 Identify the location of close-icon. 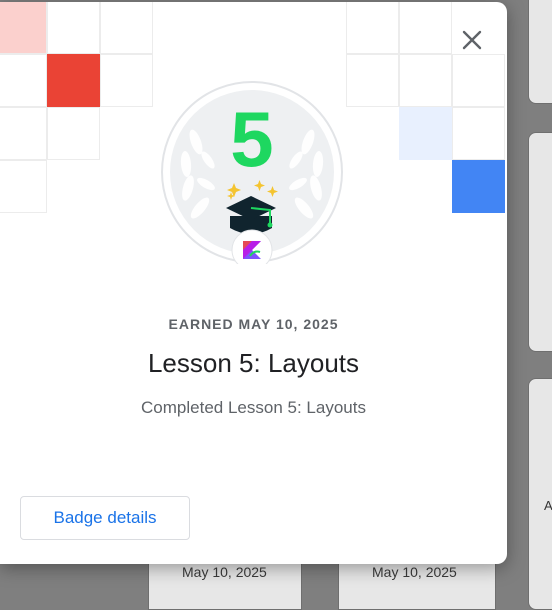
(472, 40).